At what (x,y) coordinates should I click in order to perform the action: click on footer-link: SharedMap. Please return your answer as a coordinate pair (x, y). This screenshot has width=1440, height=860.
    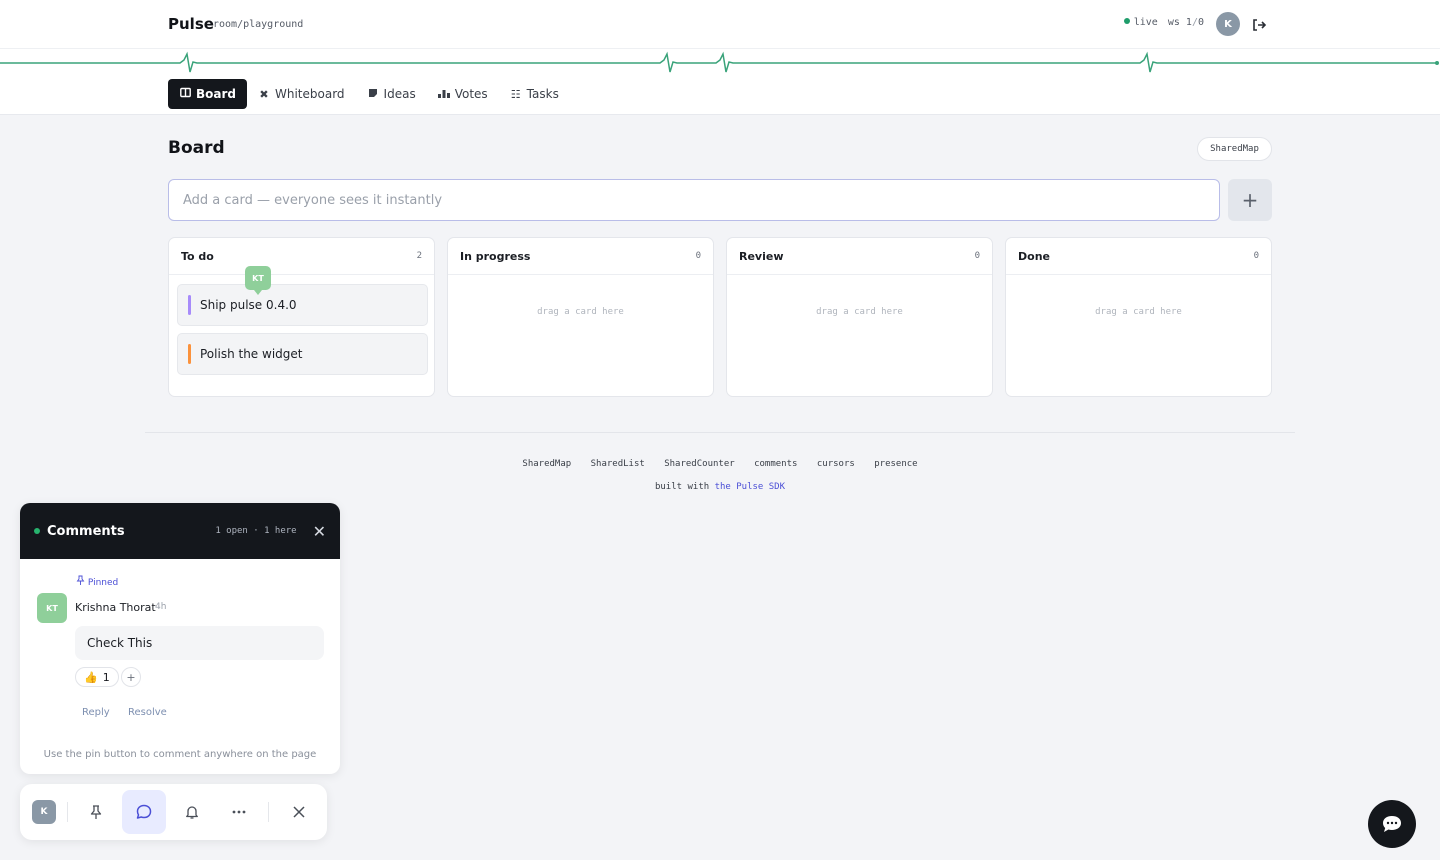
    Looking at the image, I should click on (547, 464).